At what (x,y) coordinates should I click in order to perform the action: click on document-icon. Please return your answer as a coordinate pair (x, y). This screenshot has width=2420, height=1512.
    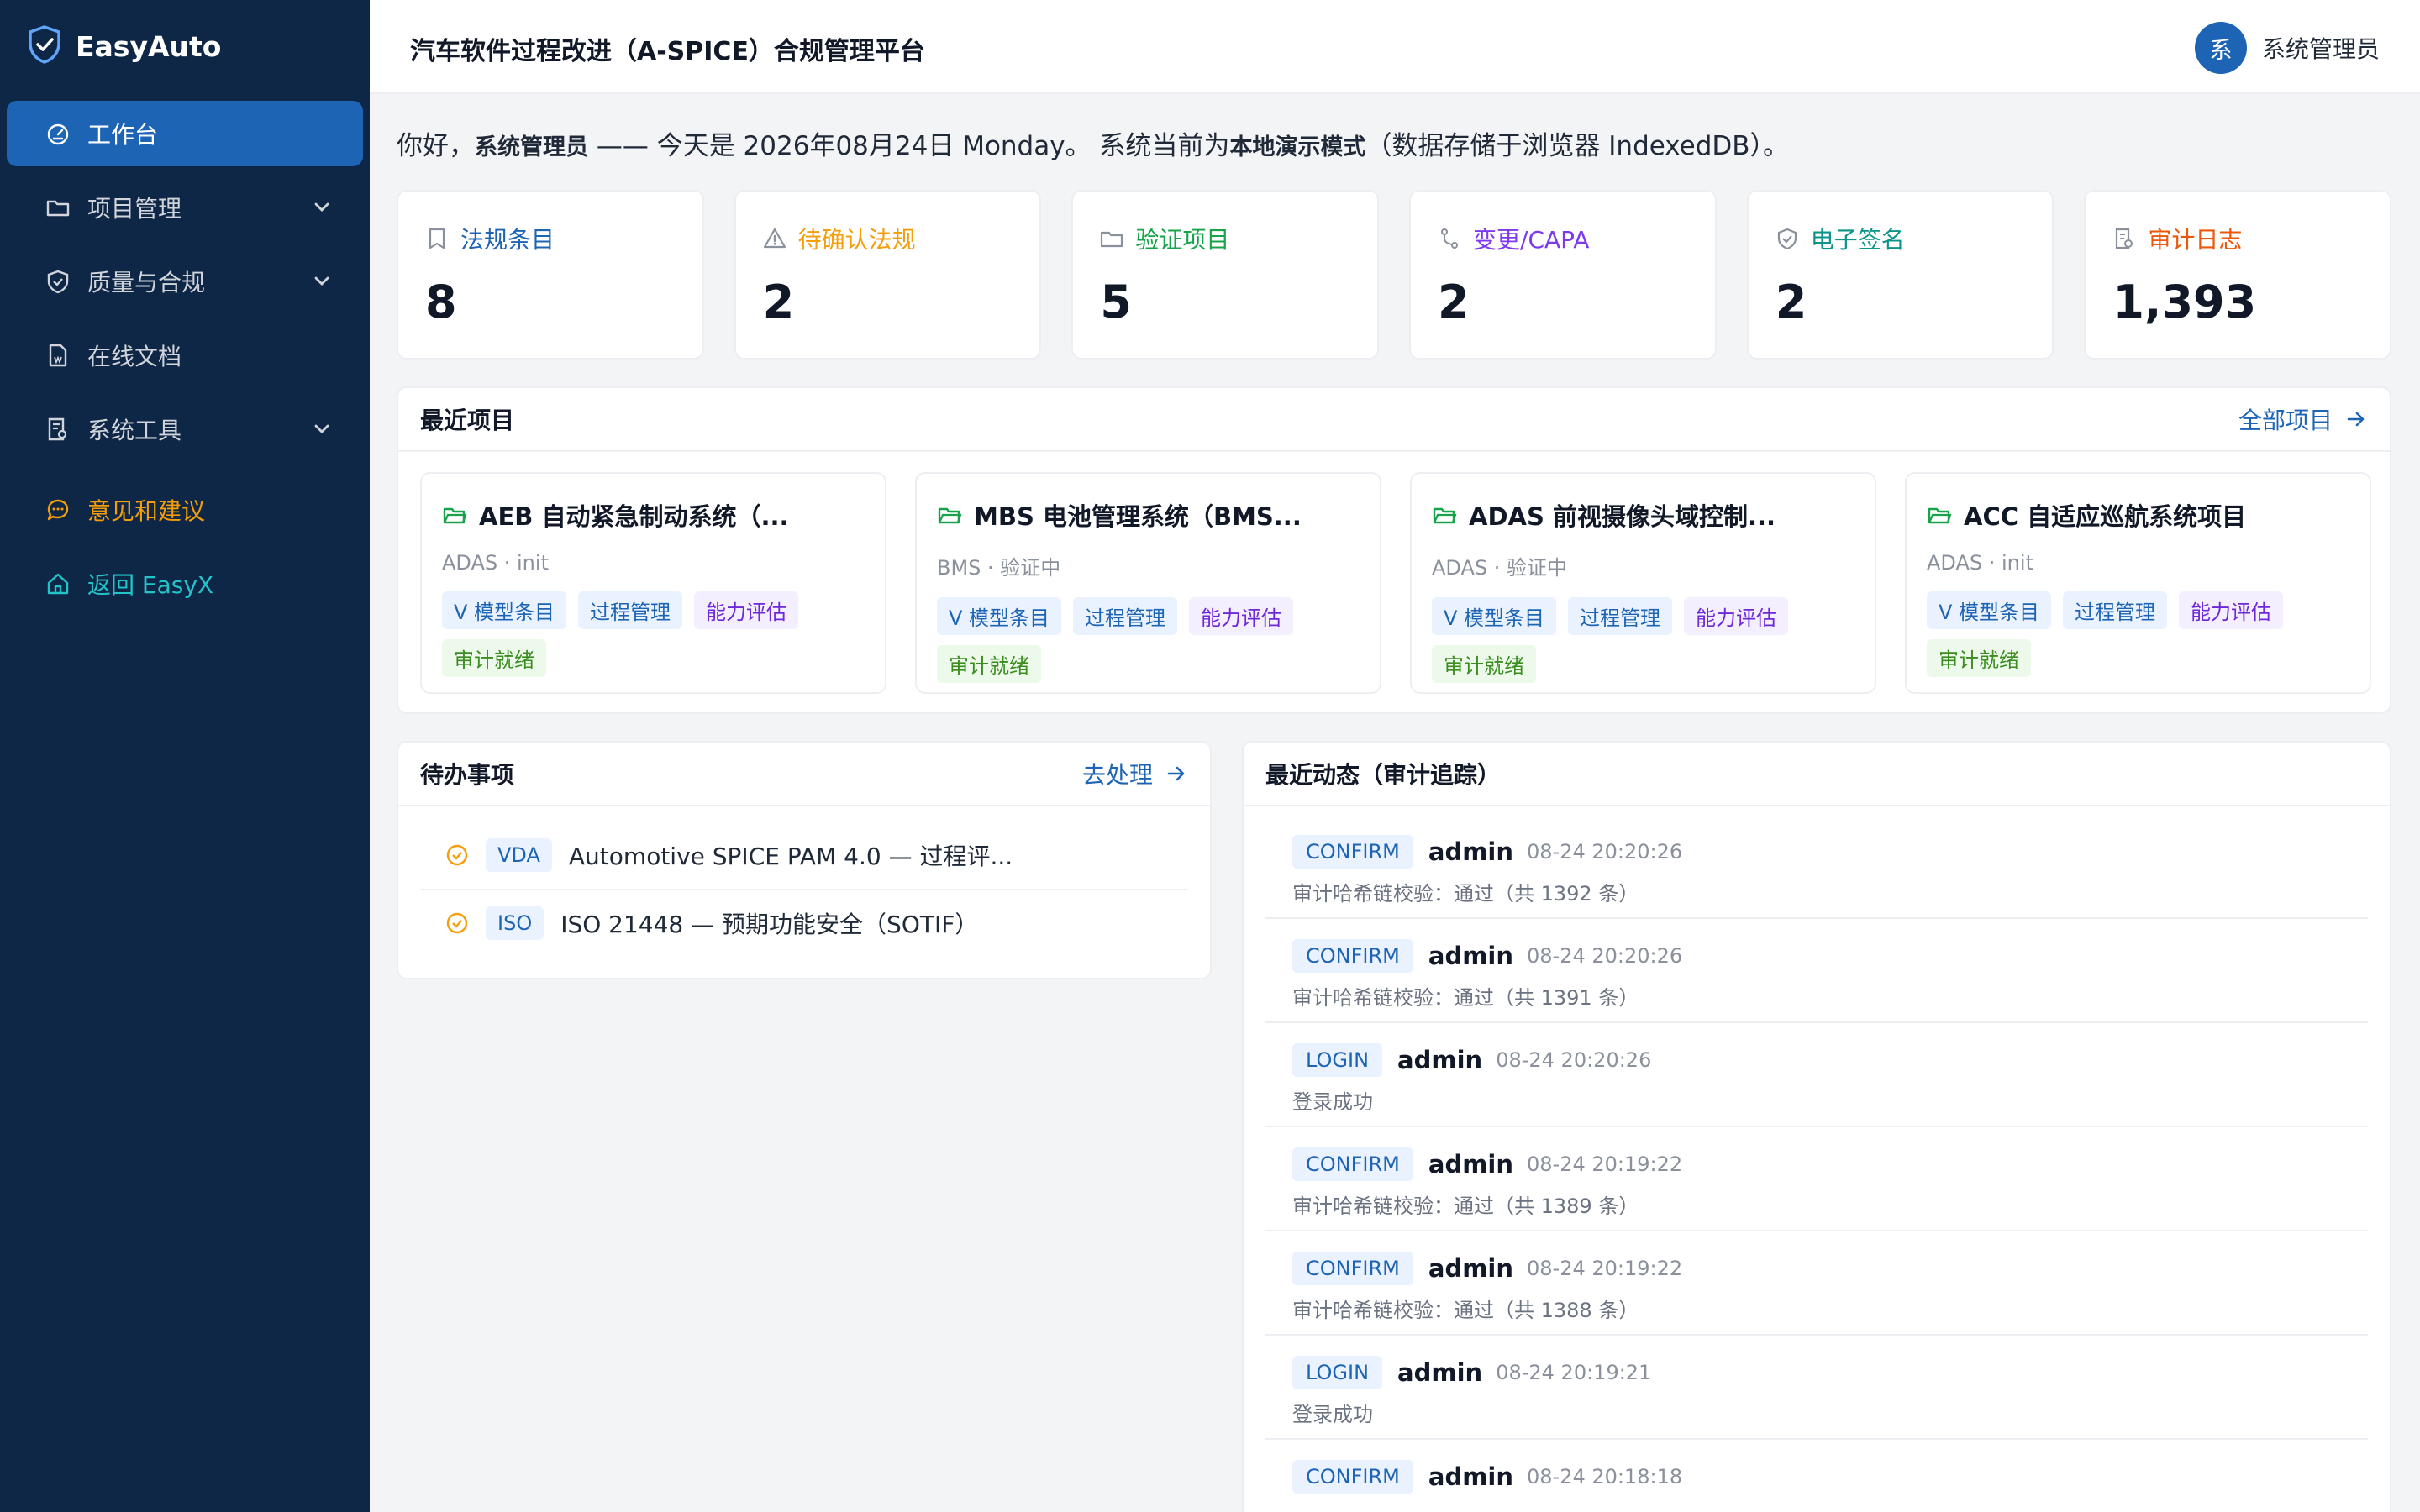
    Looking at the image, I should click on (58, 355).